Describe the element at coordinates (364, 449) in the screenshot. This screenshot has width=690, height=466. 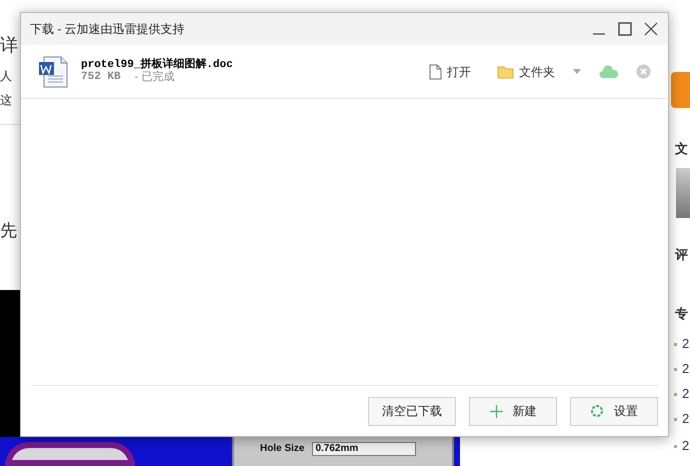
I see `hole-size-field: 0.762mm` at that location.